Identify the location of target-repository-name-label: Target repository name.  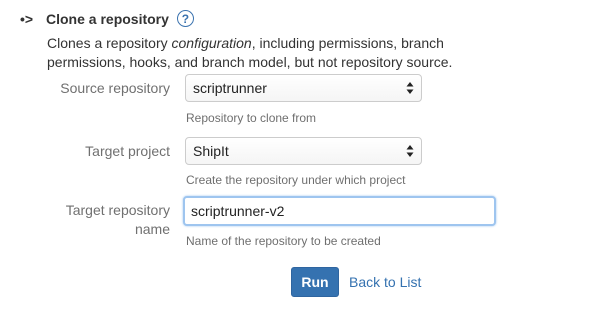
(85, 220).